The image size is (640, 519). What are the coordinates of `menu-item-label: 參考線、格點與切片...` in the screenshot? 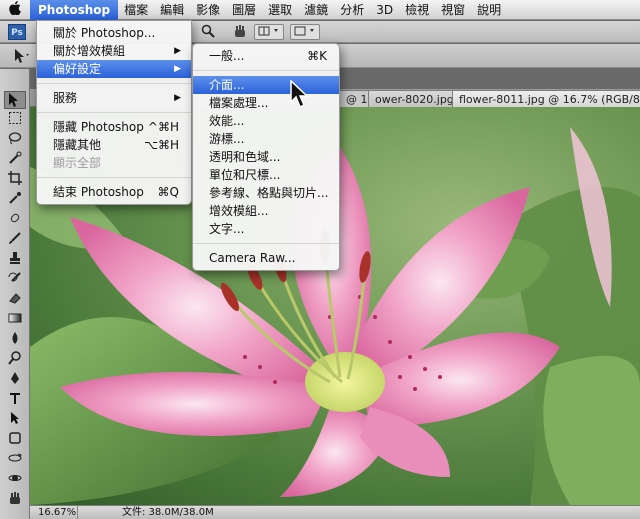 It's located at (269, 193).